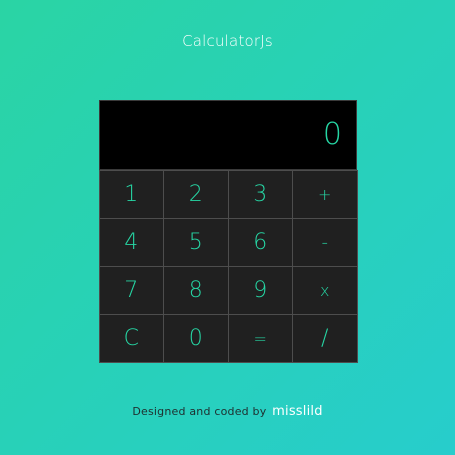 This screenshot has width=455, height=455. What do you see at coordinates (199, 411) in the screenshot?
I see `footer-text: Designed and coded by` at bounding box center [199, 411].